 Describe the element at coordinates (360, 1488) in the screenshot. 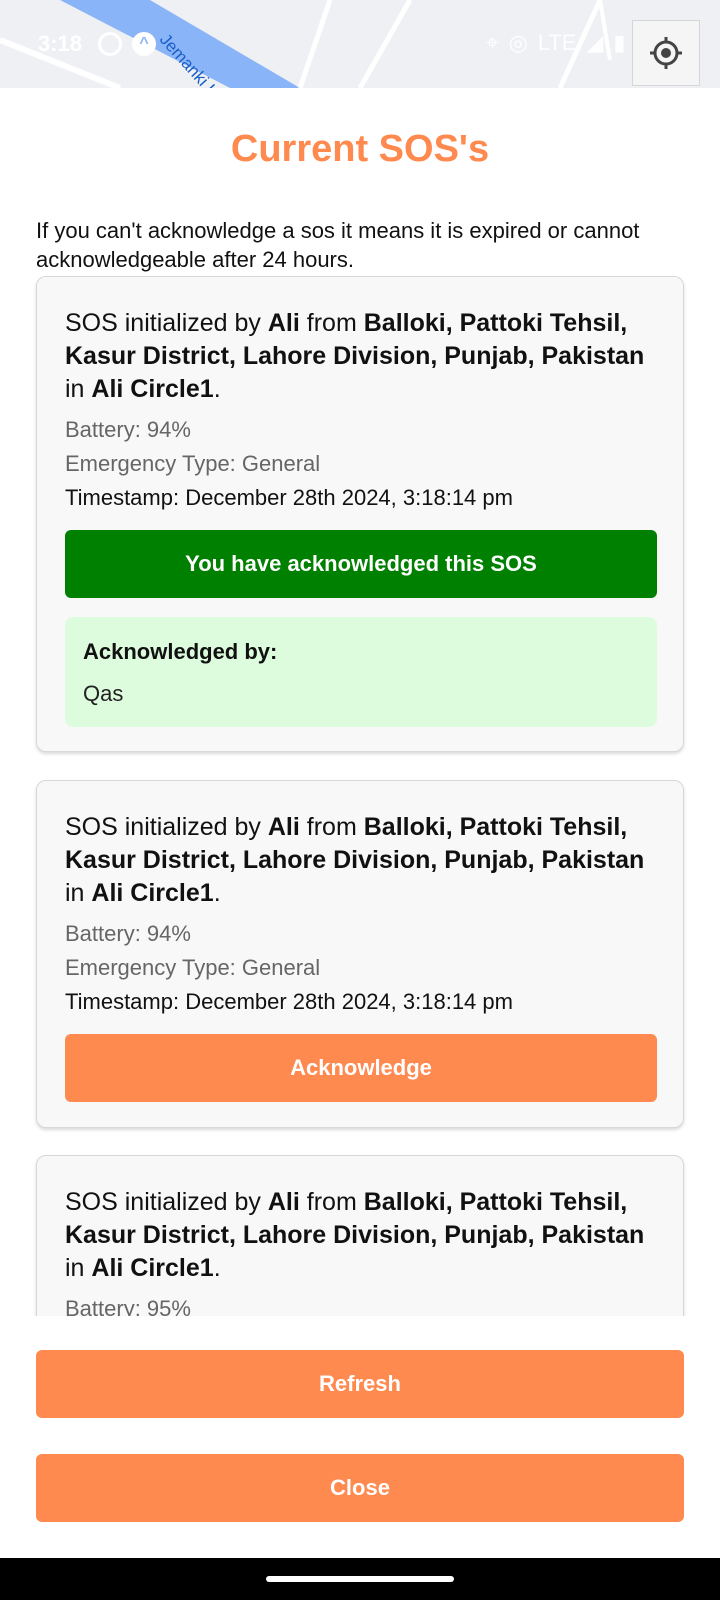

I see `close-button: Close` at that location.